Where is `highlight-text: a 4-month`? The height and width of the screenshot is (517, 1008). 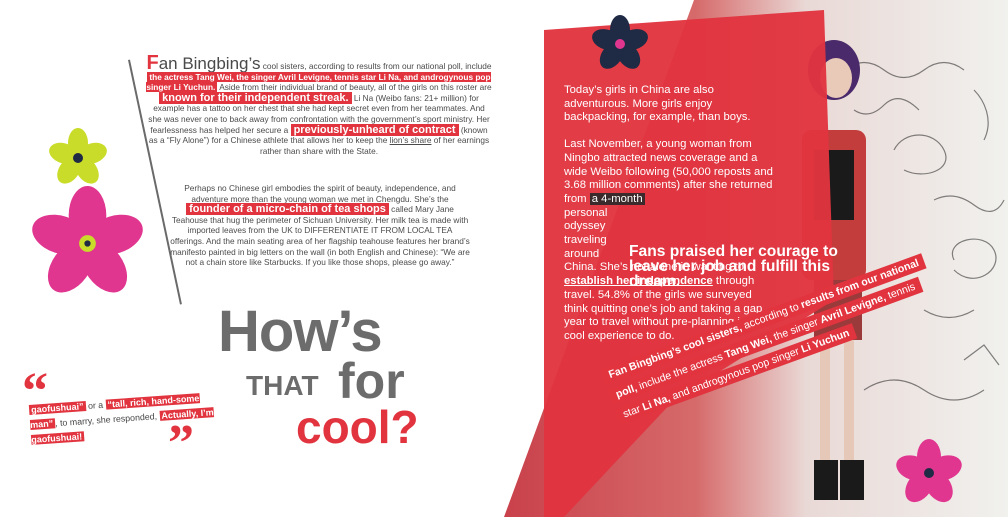 highlight-text: a 4-month is located at coordinates (617, 198).